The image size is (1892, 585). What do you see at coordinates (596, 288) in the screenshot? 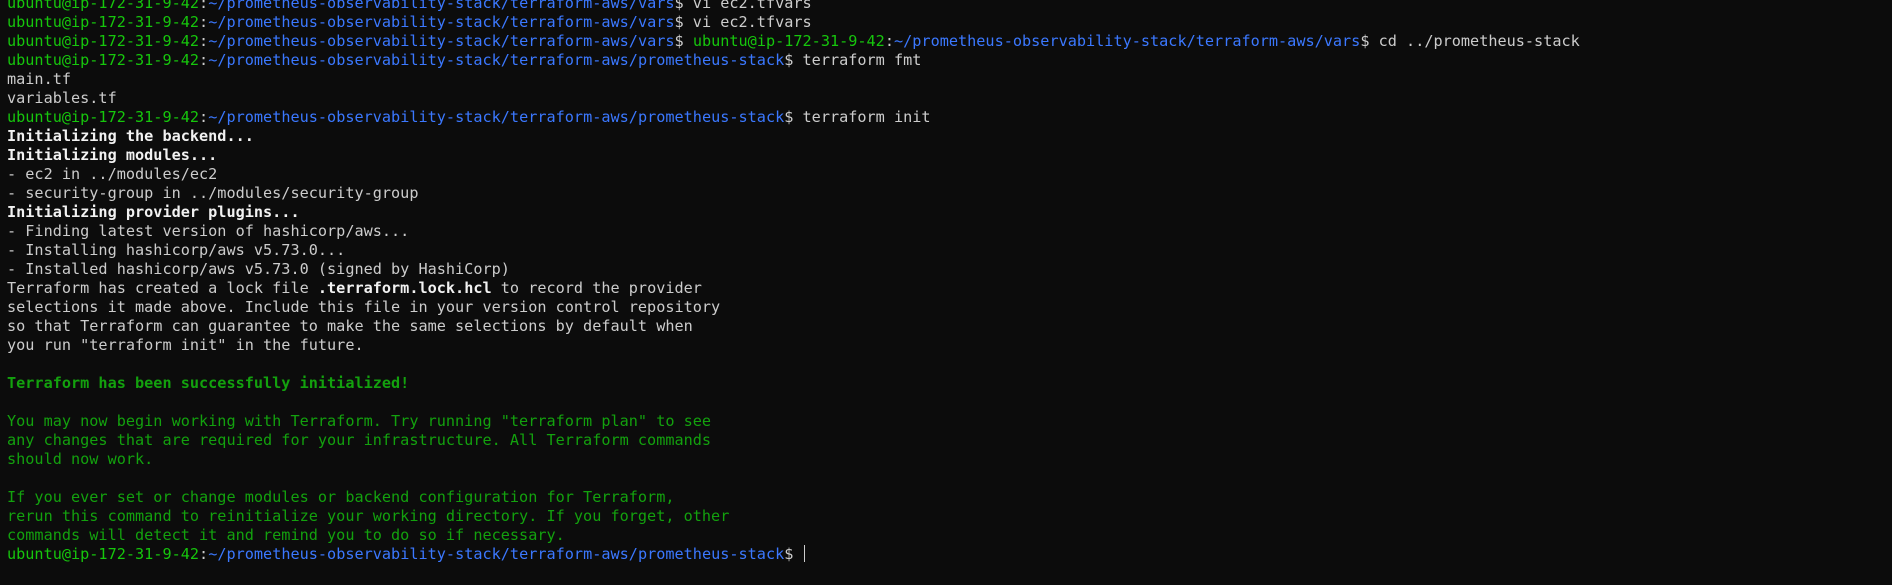
I see `output-text: to record the provider` at bounding box center [596, 288].